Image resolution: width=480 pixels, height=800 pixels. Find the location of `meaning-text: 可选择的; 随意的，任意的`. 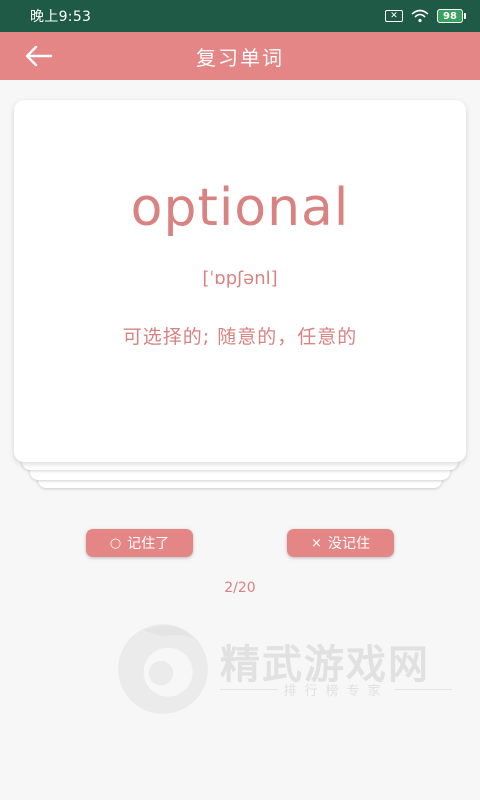

meaning-text: 可选择的; 随意的，任意的 is located at coordinates (240, 337).